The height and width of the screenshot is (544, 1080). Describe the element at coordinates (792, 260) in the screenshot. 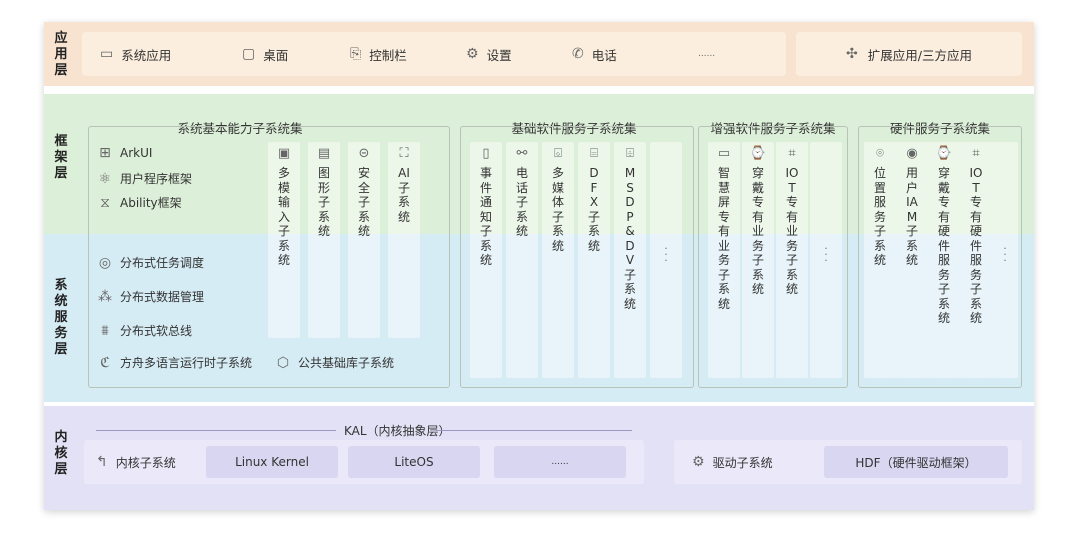

I see `column-iot: ⌗ IOT专有业务子系统` at that location.